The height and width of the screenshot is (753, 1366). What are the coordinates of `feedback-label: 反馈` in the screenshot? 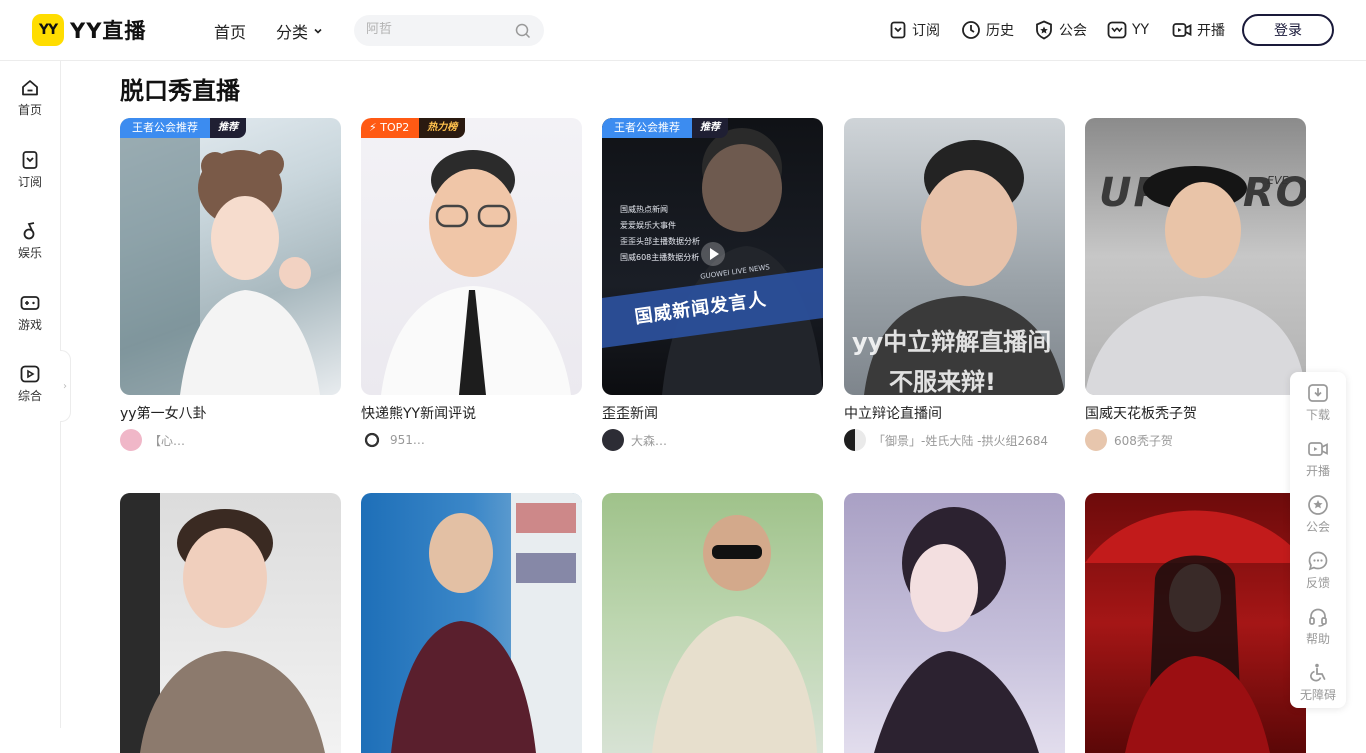 It's located at (1317, 583).